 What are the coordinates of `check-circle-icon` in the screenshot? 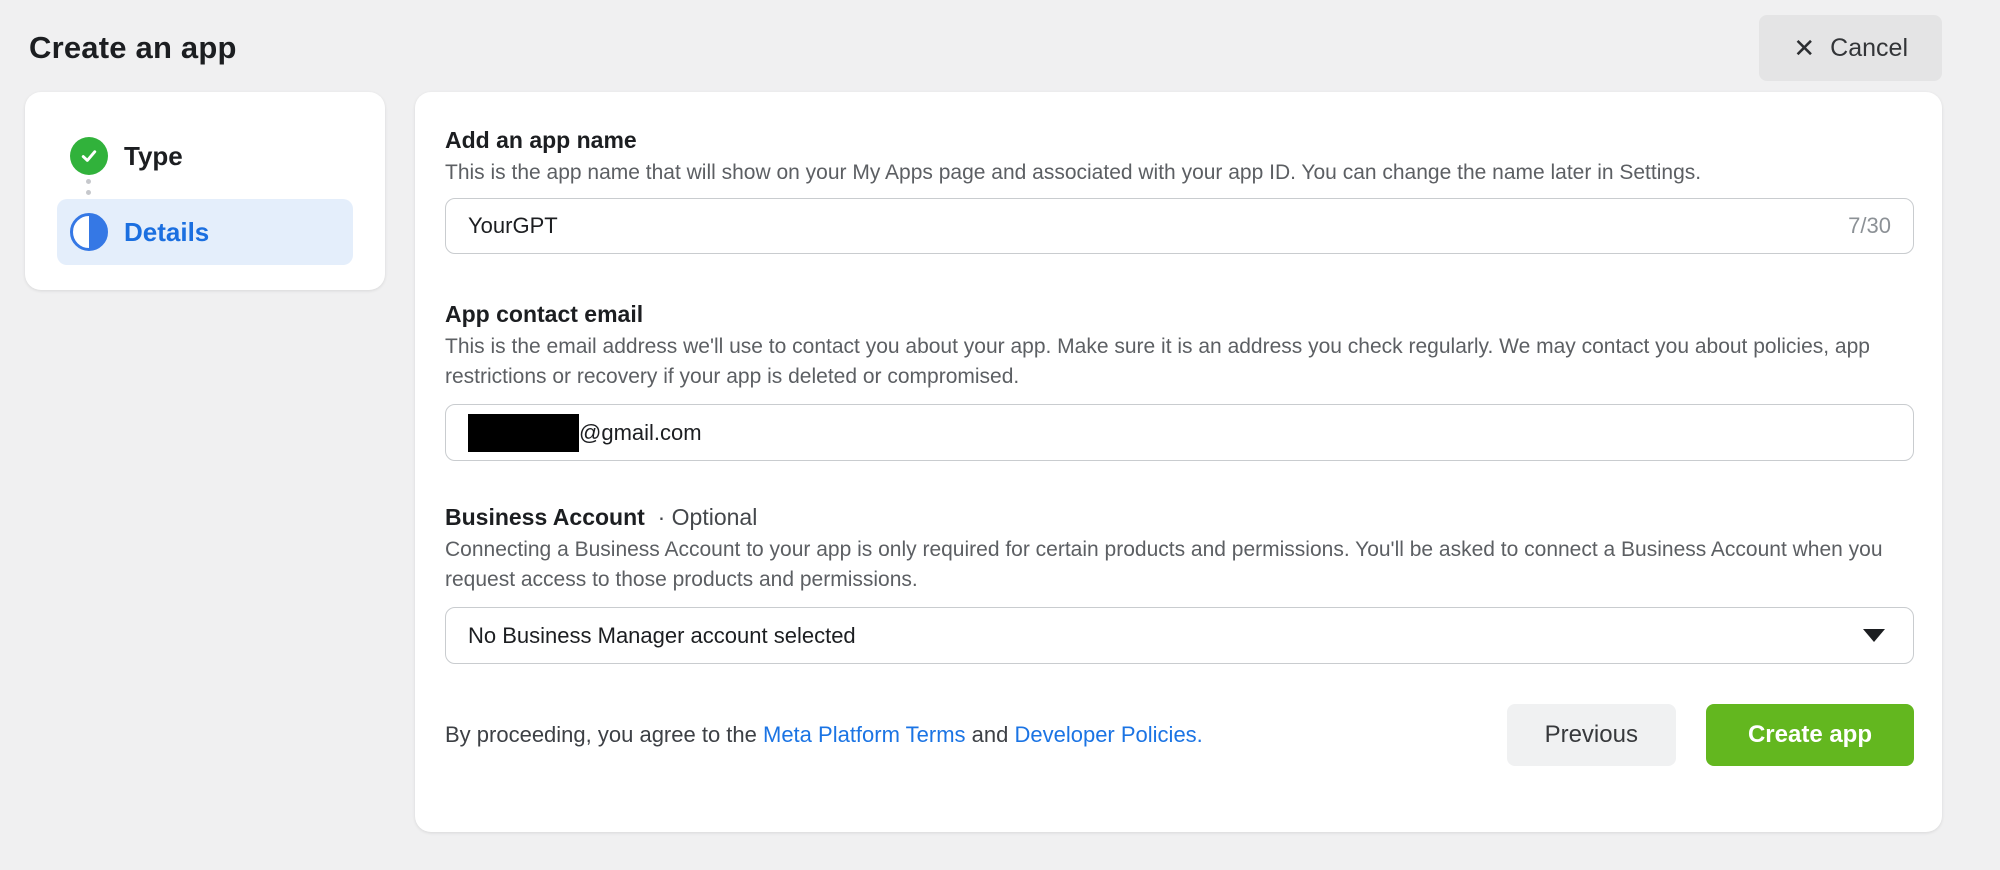 It's located at (89, 156).